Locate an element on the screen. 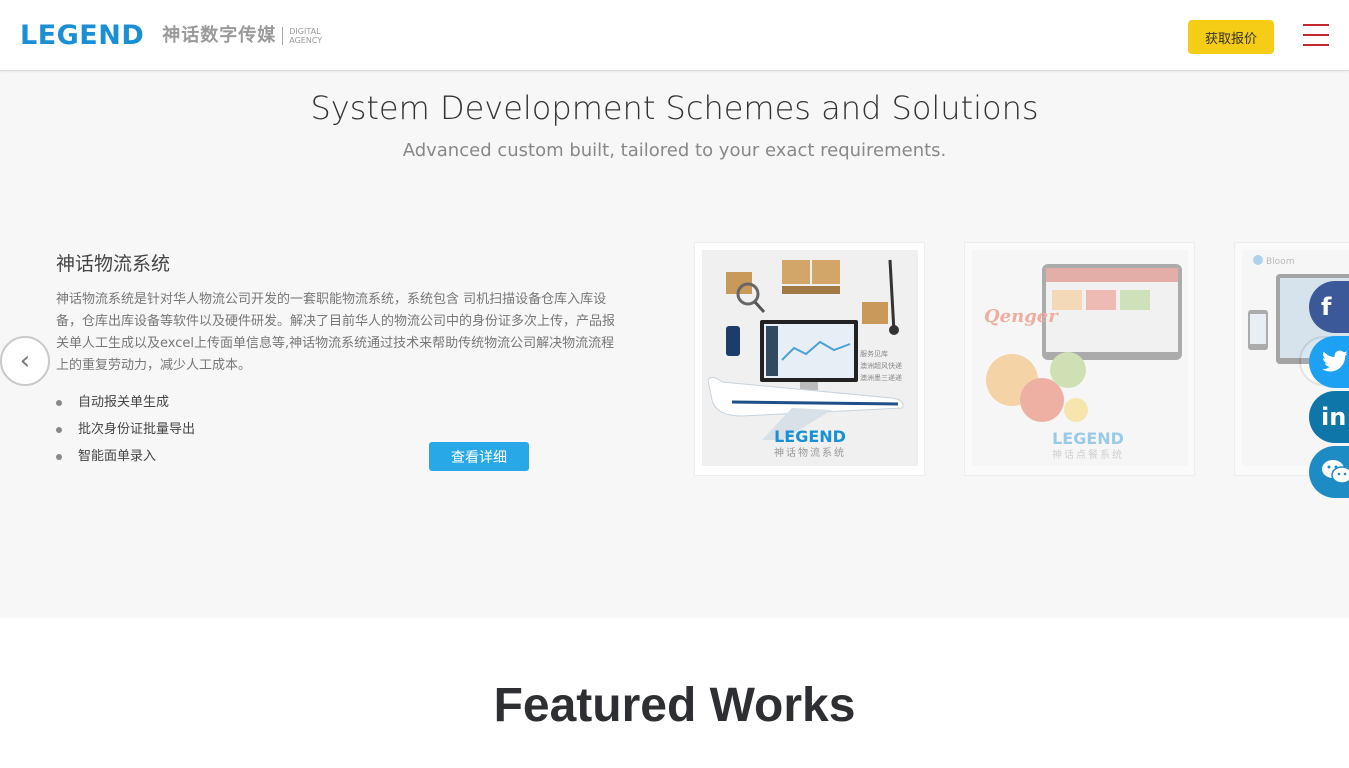  card-image: 服务见库 澳洲超风快递 澳洲墨三递递 LEGEND 神话物流系统 is located at coordinates (810, 358).